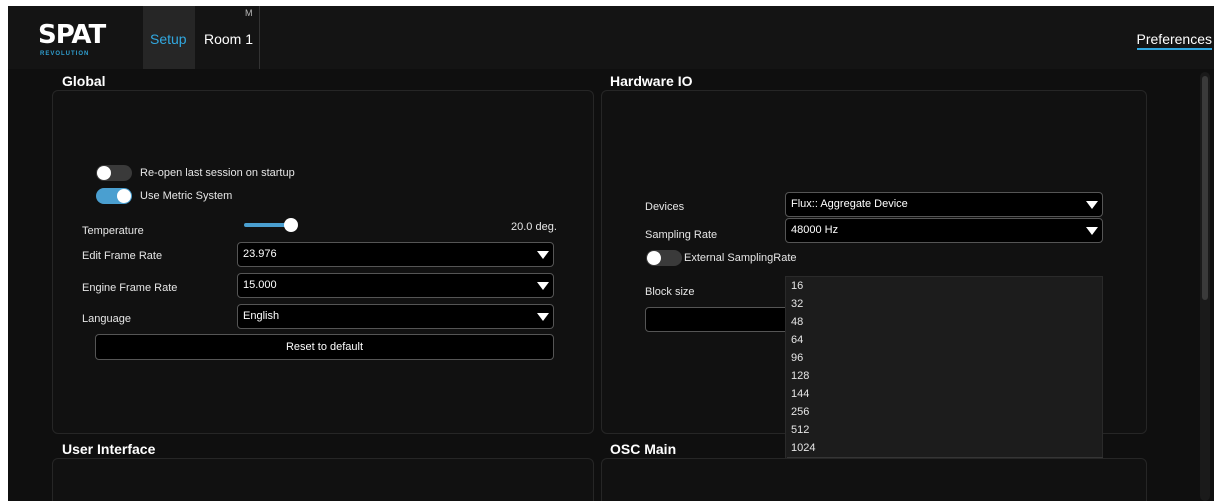 The image size is (1214, 501). I want to click on logo-text: SPAT, so click(72, 35).